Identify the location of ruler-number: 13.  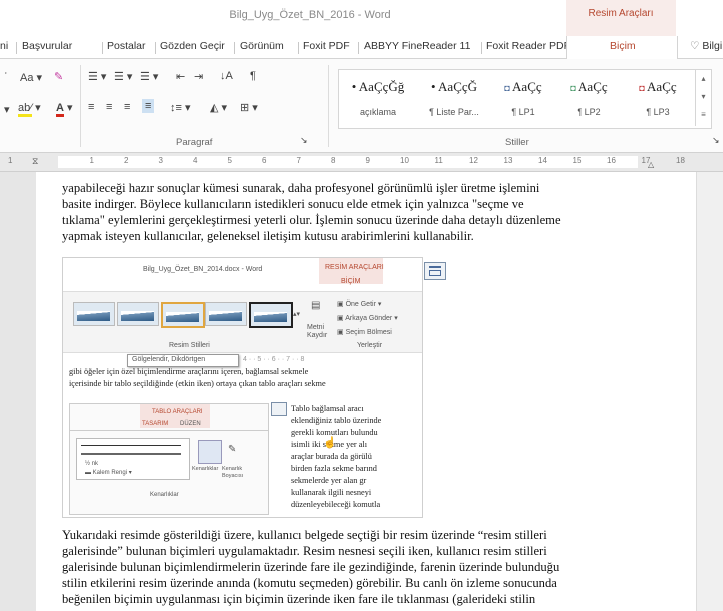
(508, 160).